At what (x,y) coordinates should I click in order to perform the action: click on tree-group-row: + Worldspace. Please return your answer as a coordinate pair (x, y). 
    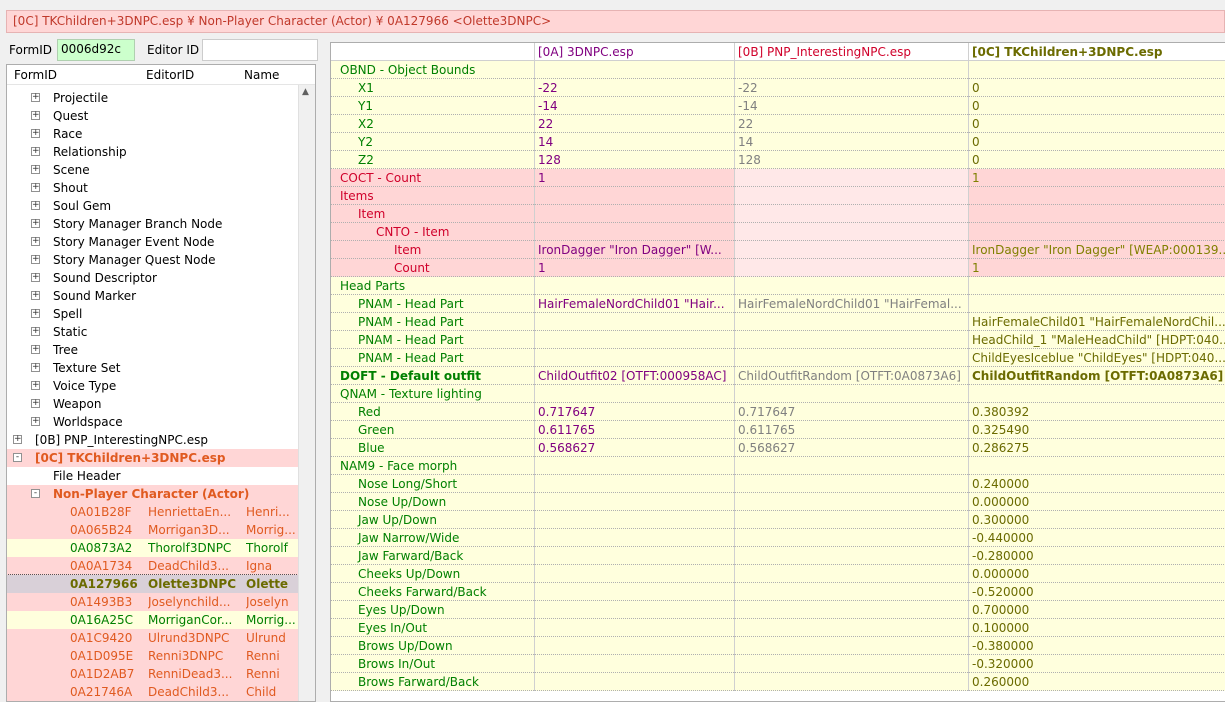
    Looking at the image, I should click on (153, 422).